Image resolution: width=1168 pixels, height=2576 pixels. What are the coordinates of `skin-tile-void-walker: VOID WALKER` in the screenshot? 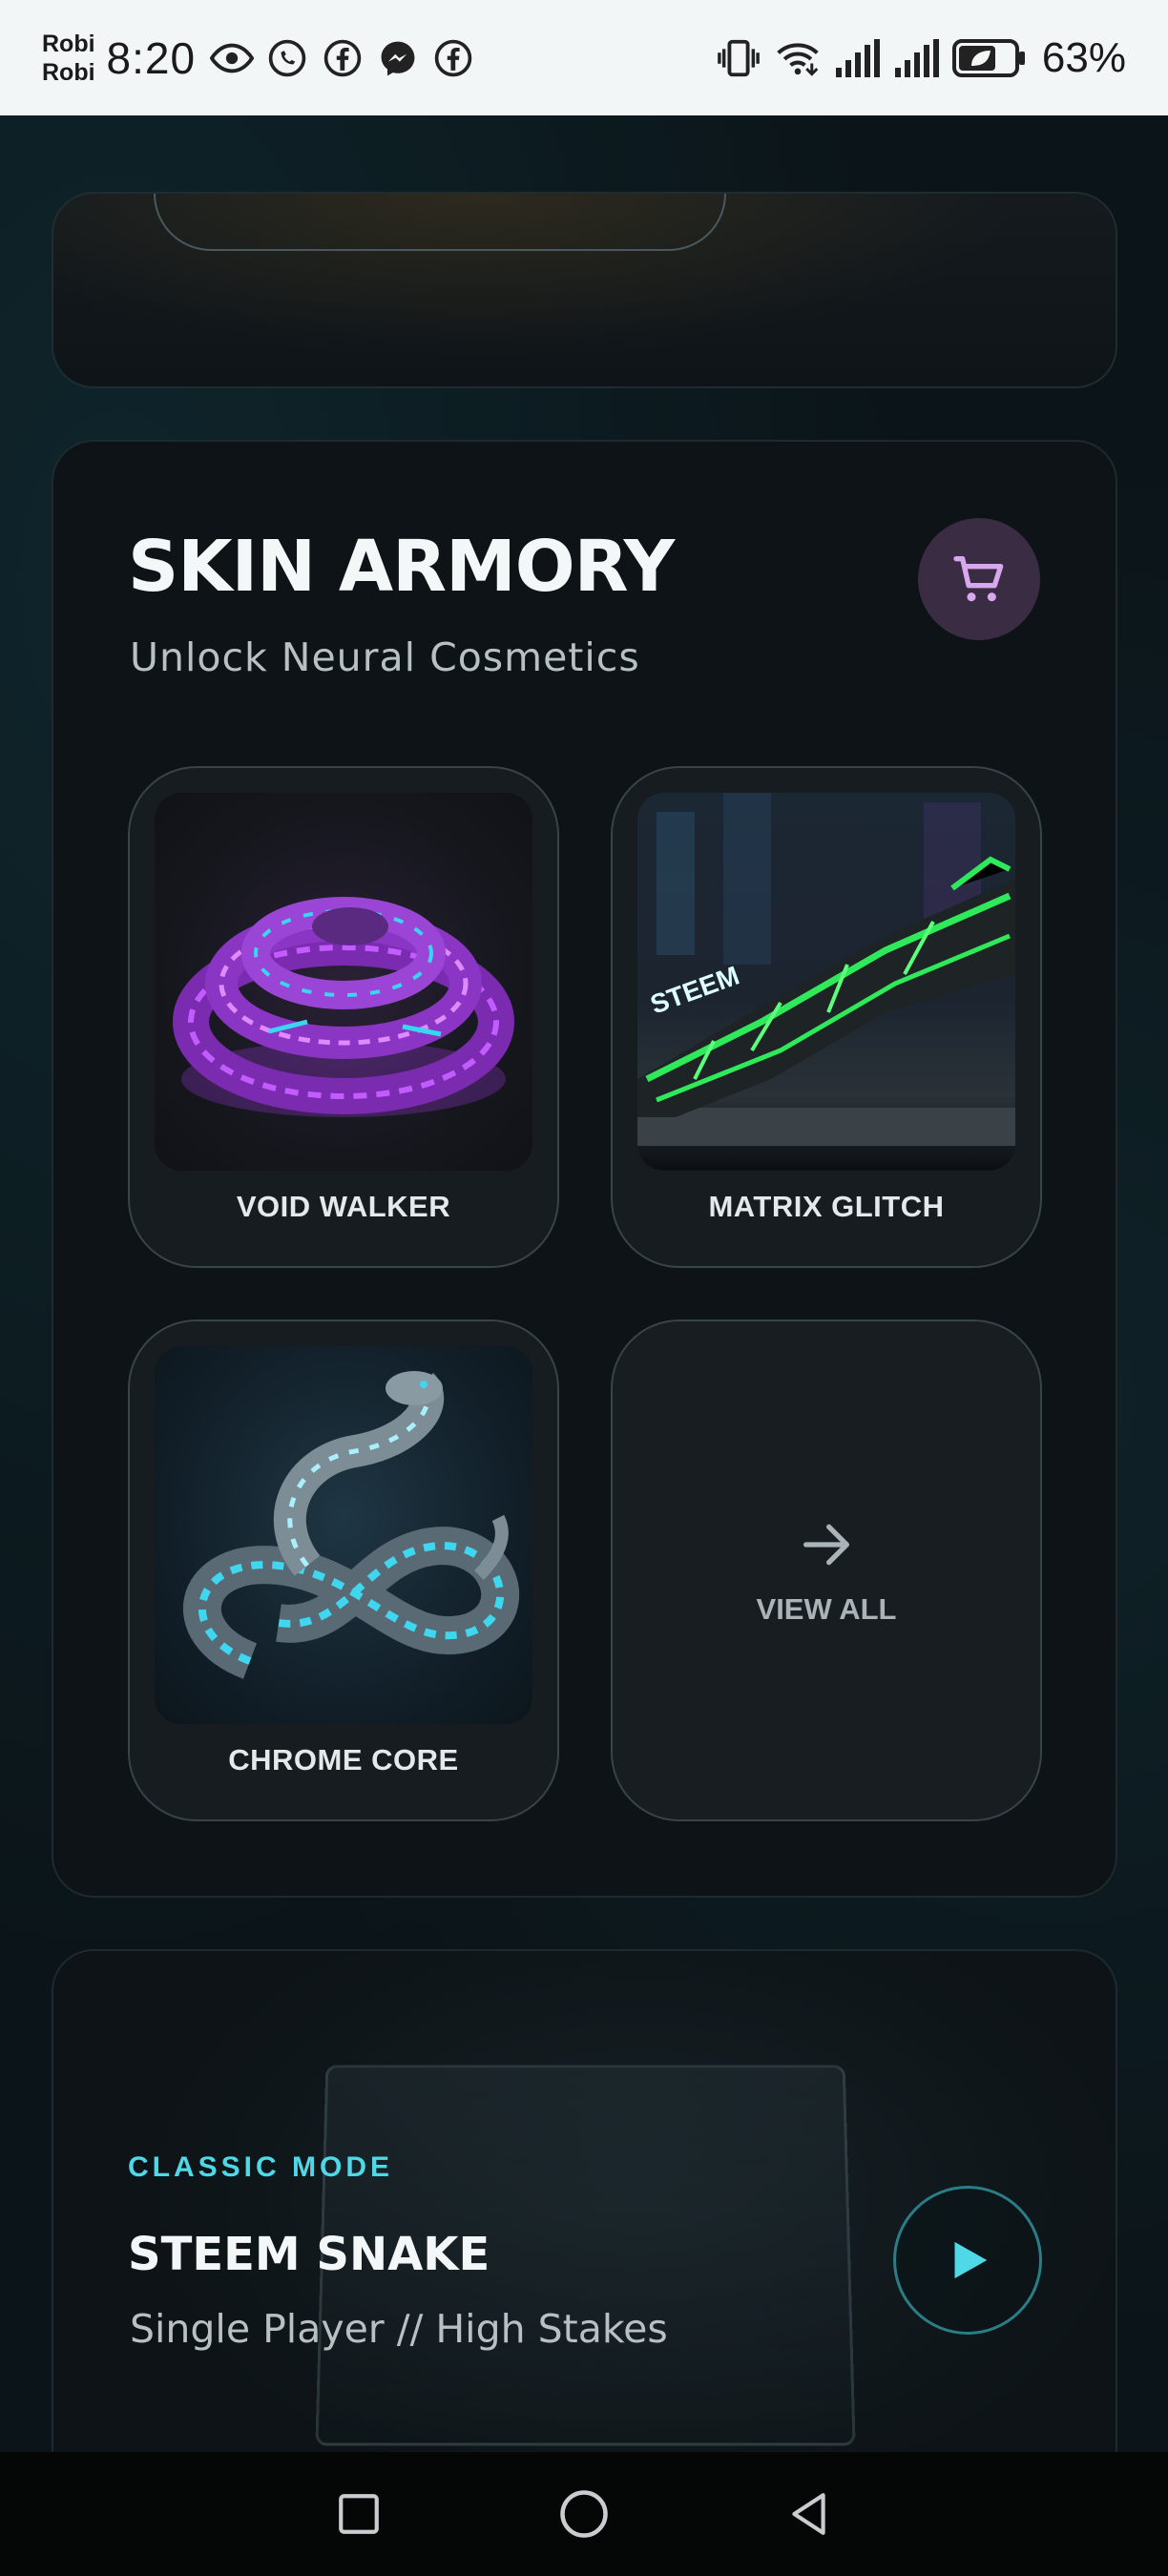 It's located at (343, 1017).